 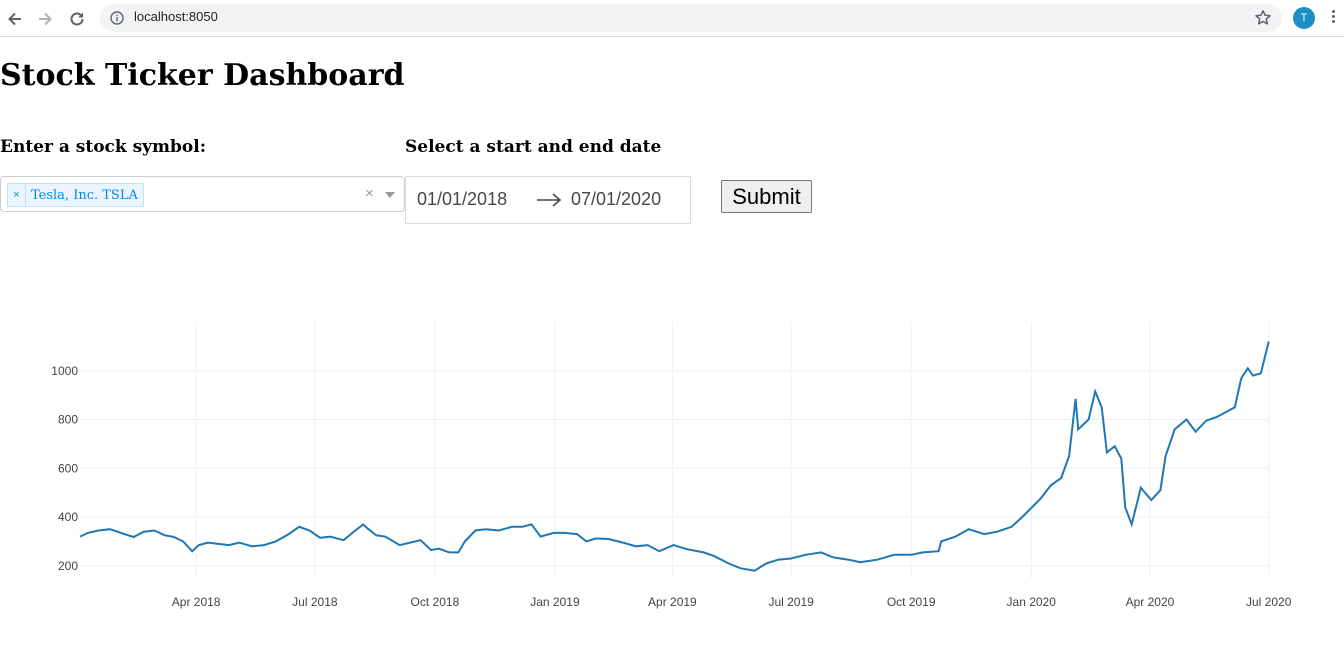 I want to click on x-tick-label: Apr 2018, so click(x=196, y=602).